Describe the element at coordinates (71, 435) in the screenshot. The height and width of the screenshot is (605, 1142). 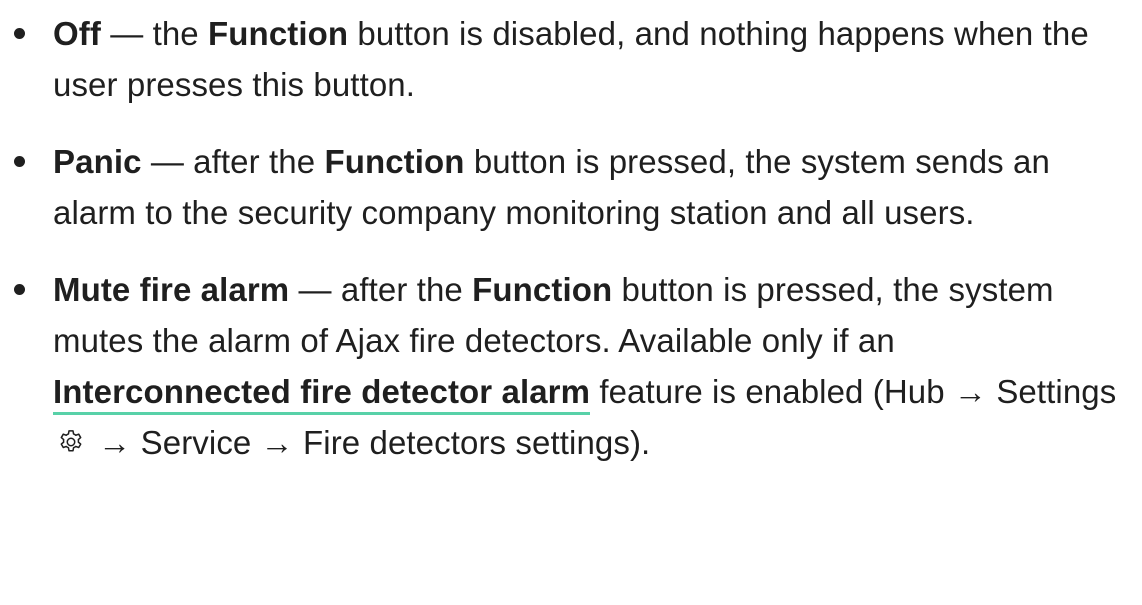
I see `gear-icon` at that location.